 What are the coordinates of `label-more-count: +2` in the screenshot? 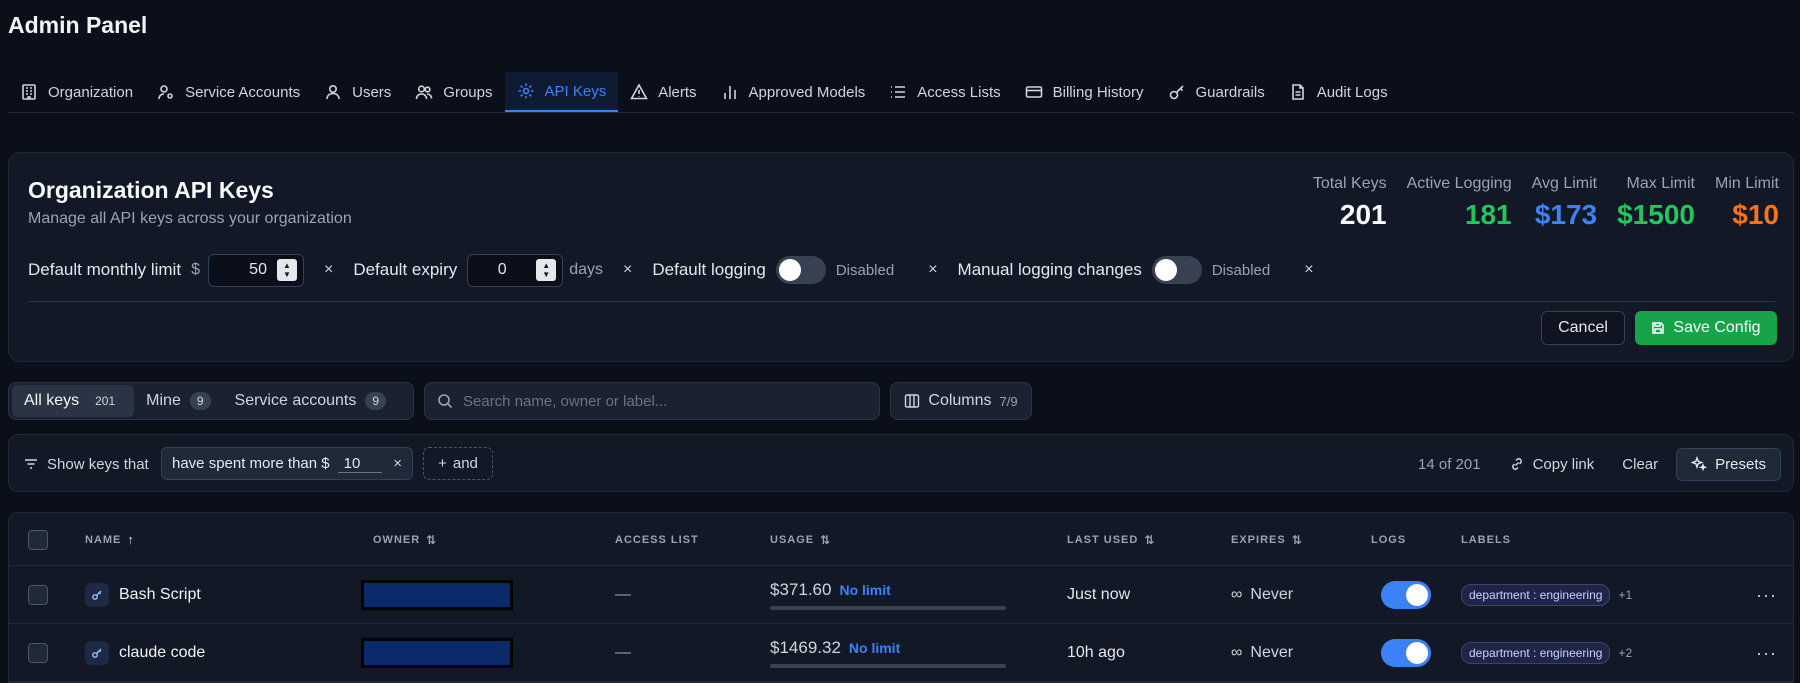 It's located at (1625, 653).